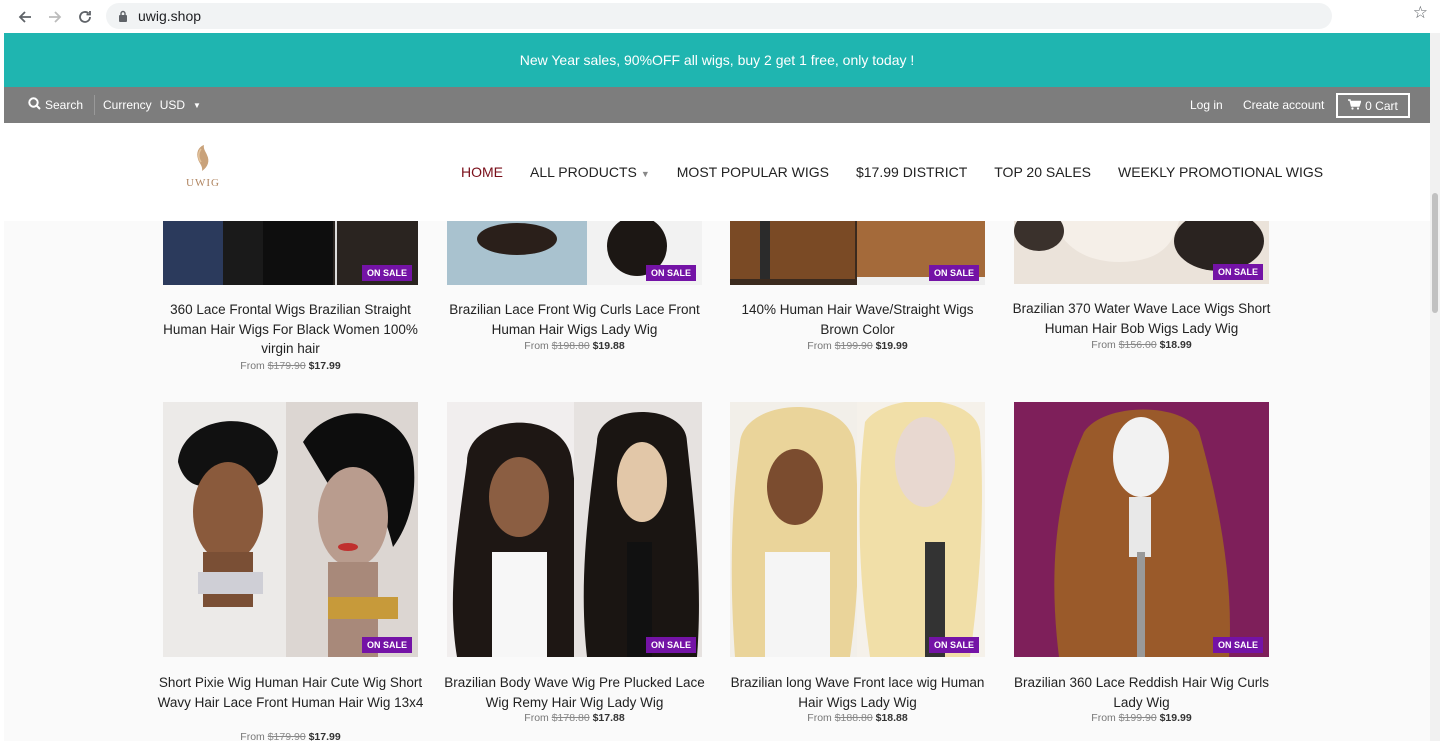 The image size is (1440, 741). I want to click on nav-all-products: ALL PRODUCTS ▼, so click(590, 172).